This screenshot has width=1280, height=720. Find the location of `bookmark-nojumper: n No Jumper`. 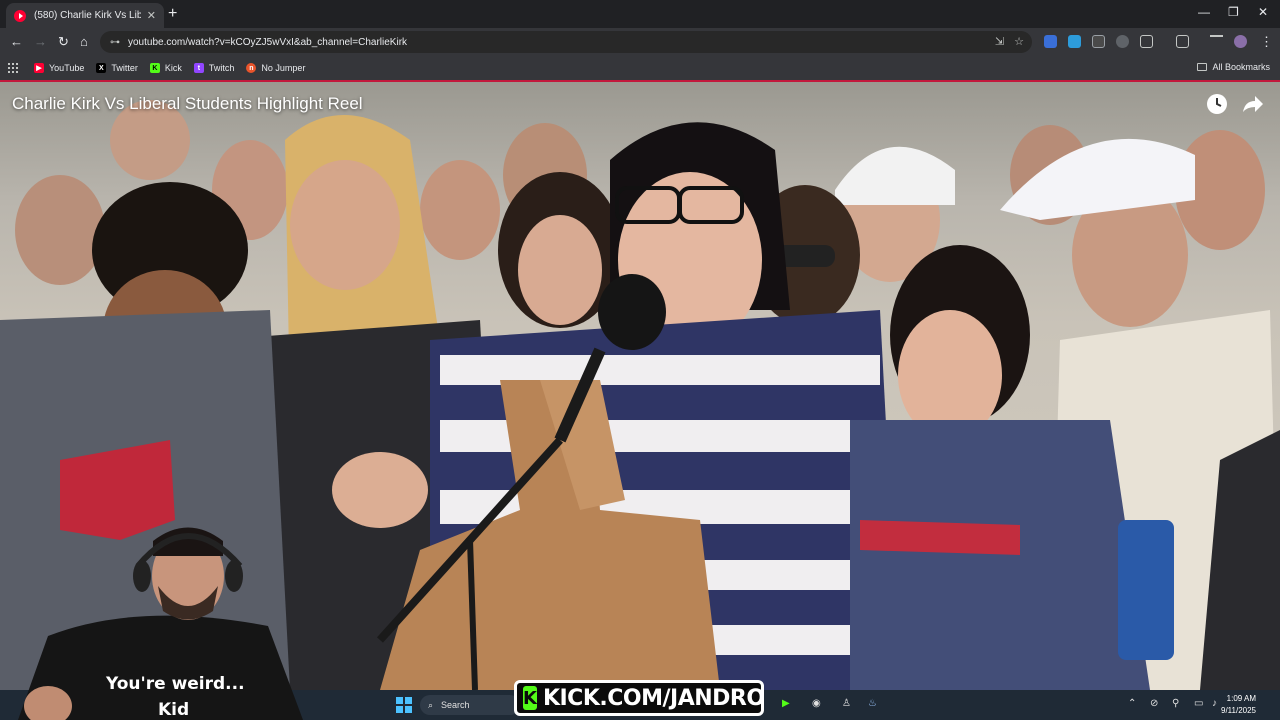

bookmark-nojumper: n No Jumper is located at coordinates (275, 68).